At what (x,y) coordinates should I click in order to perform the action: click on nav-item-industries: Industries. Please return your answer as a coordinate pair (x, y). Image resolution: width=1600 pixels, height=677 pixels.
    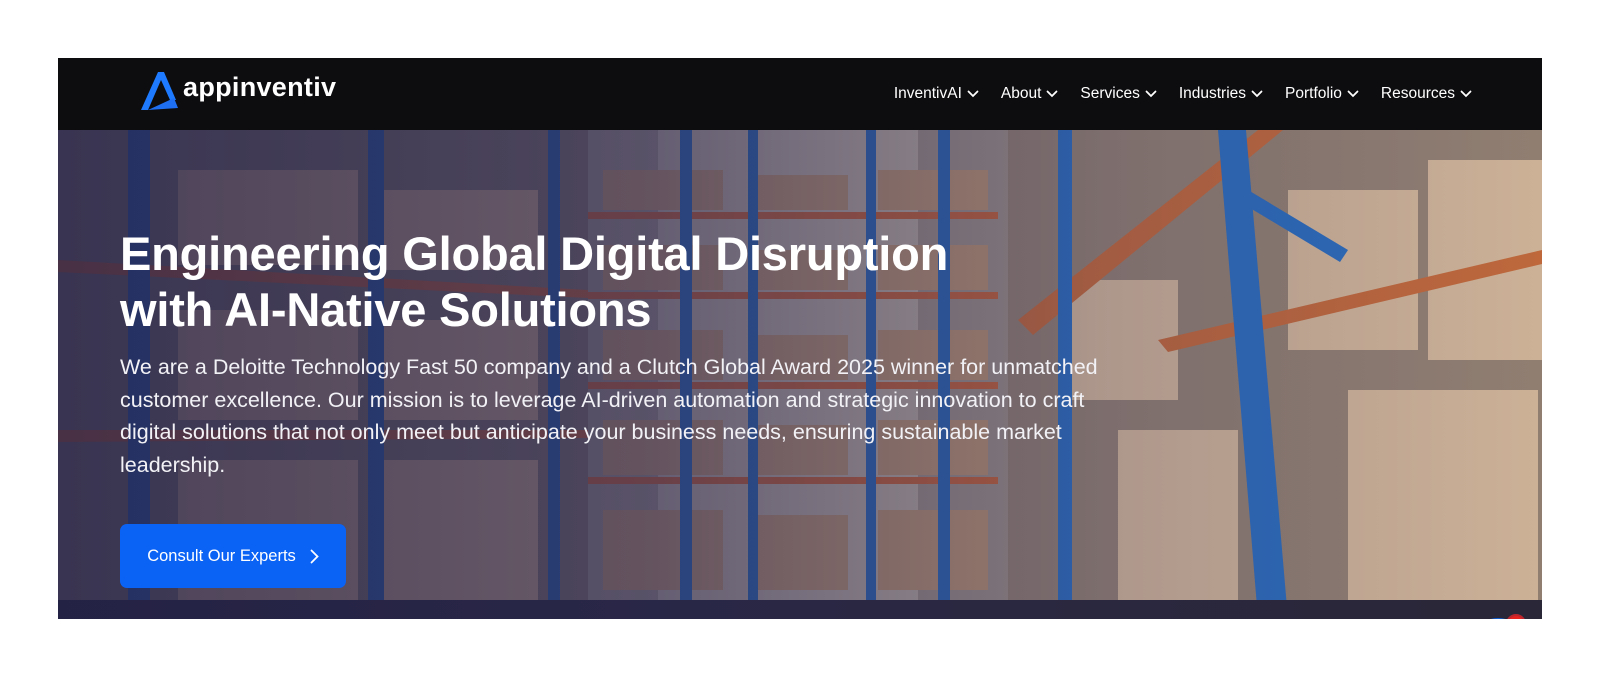
    Looking at the image, I should click on (1221, 94).